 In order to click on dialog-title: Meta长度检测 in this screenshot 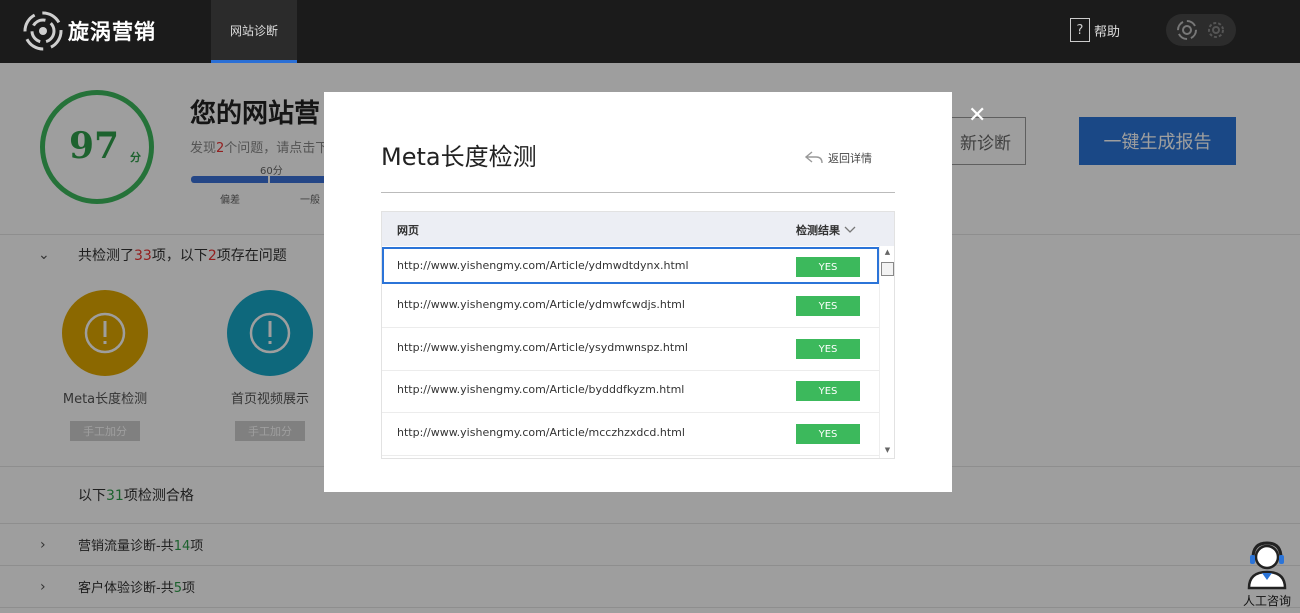, I will do `click(459, 157)`.